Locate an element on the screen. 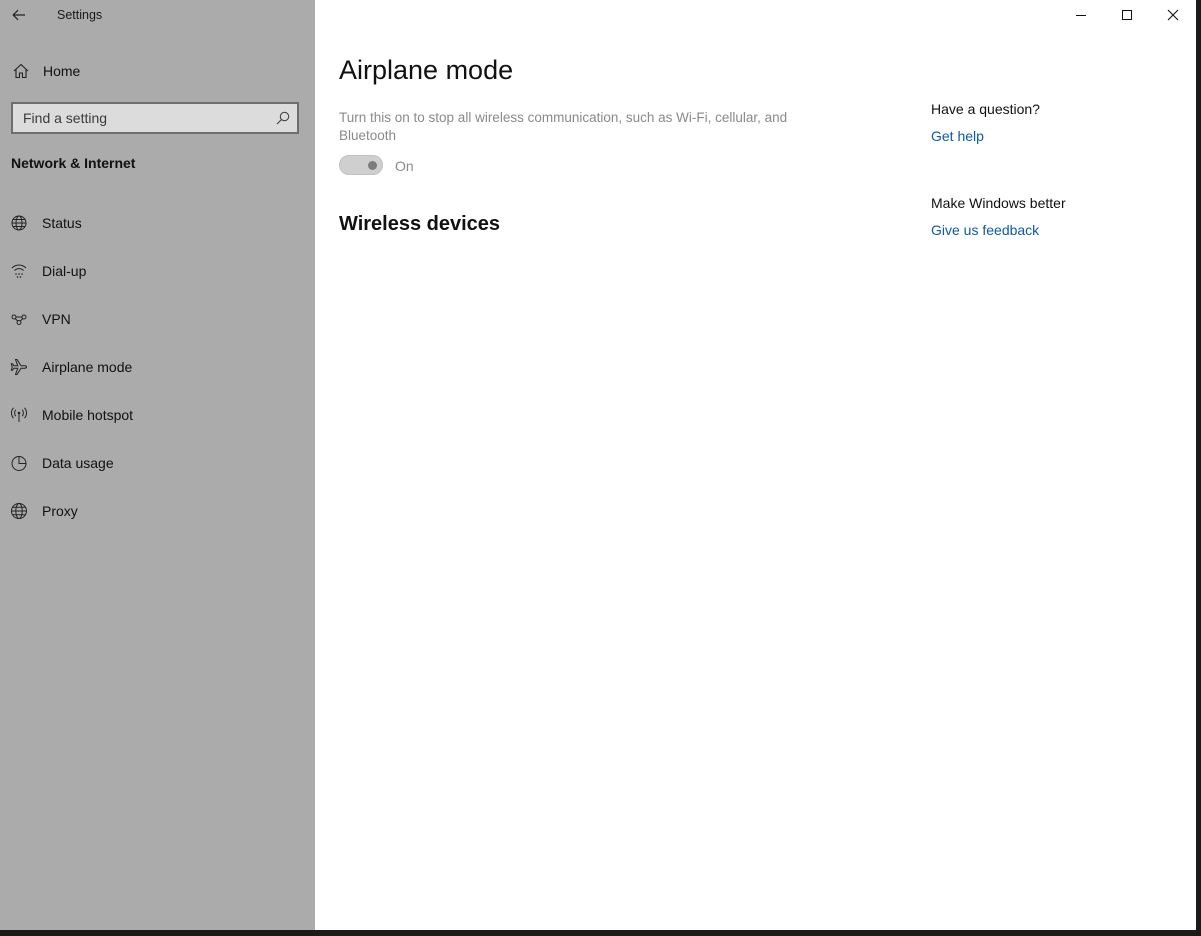  feedback-heading: Make Windows better is located at coordinates (998, 203).